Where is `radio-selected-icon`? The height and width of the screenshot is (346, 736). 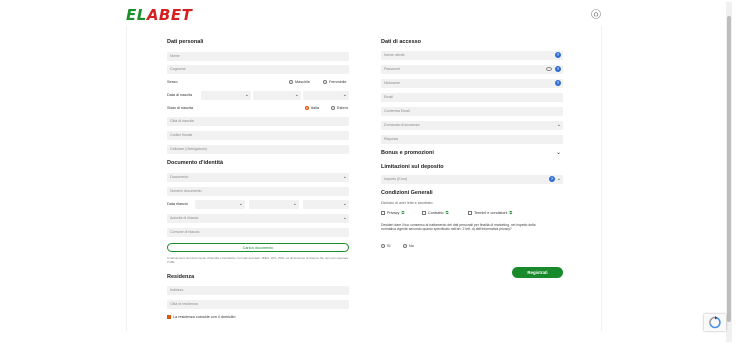
radio-selected-icon is located at coordinates (307, 108).